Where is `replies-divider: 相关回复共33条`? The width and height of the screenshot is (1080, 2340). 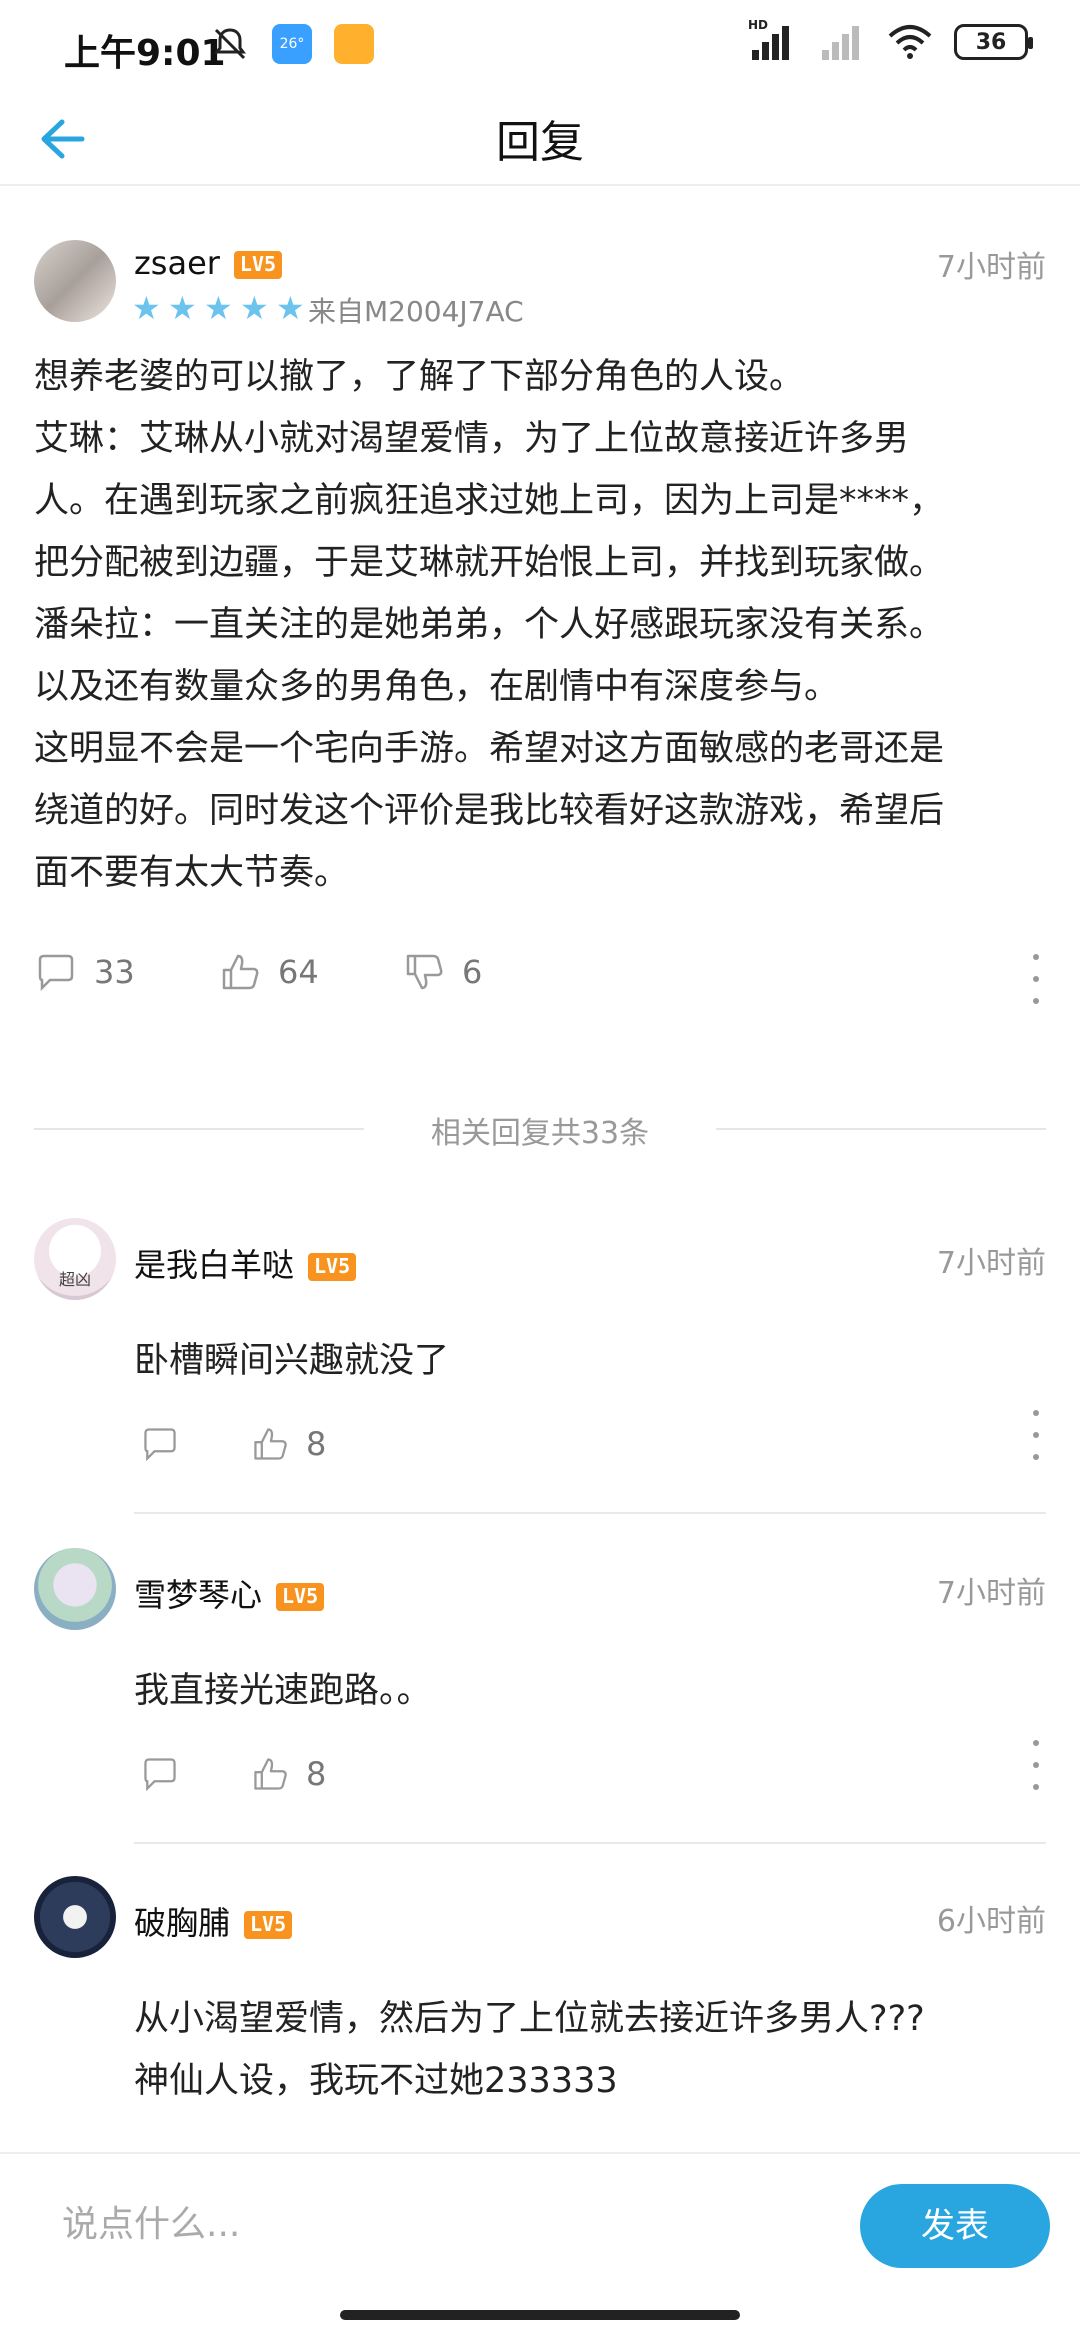
replies-divider: 相关回复共33条 is located at coordinates (540, 1129).